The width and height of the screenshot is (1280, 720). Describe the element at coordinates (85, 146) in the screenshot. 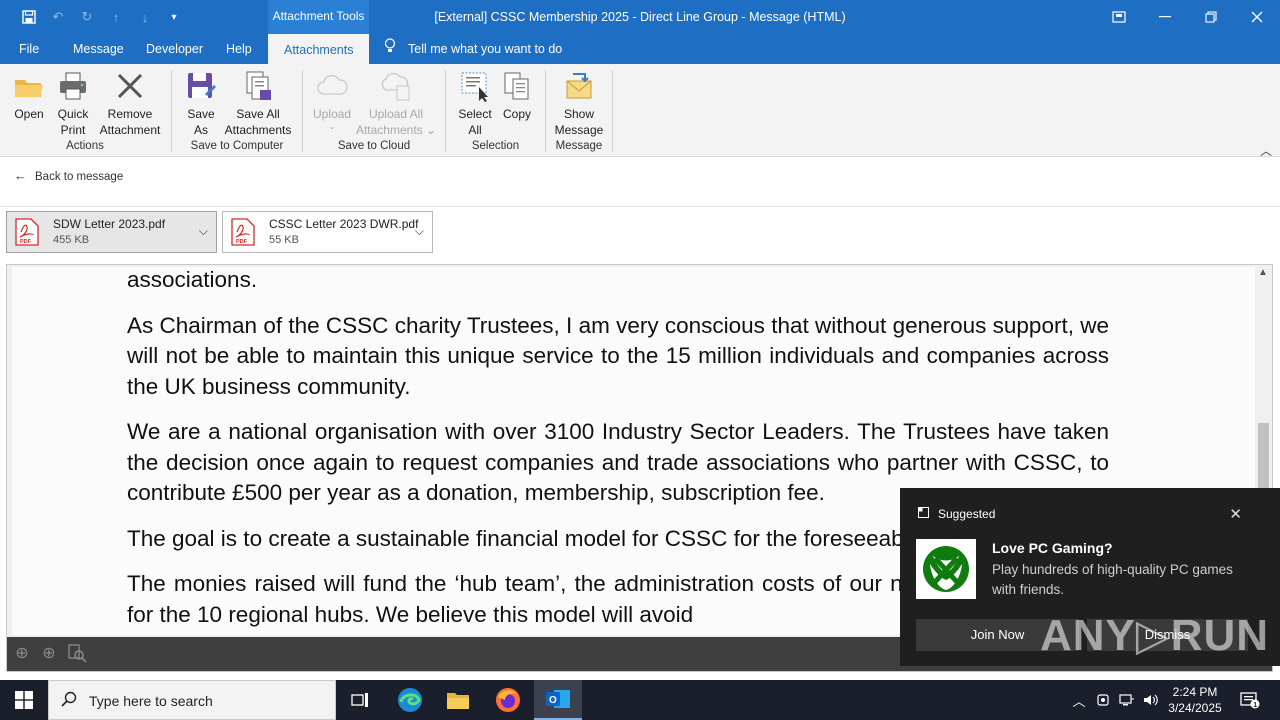

I see `group-label-actions: Actions` at that location.